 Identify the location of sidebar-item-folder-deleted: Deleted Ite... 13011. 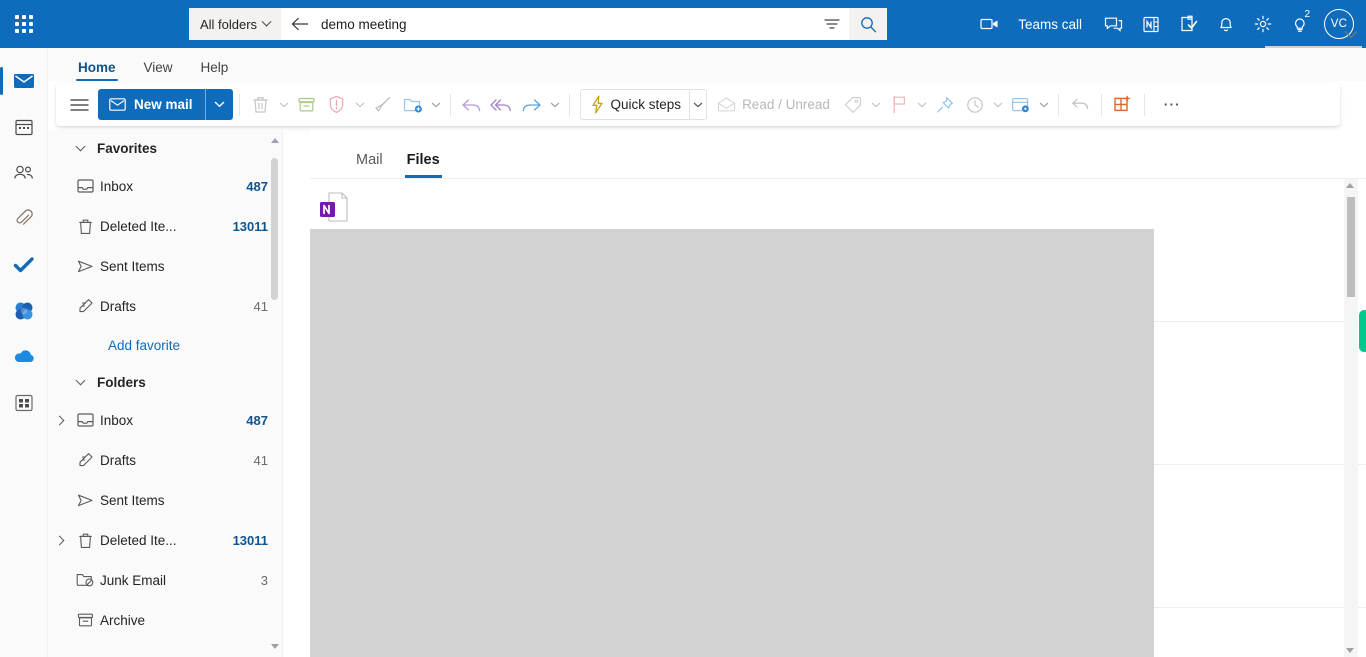
(165, 540).